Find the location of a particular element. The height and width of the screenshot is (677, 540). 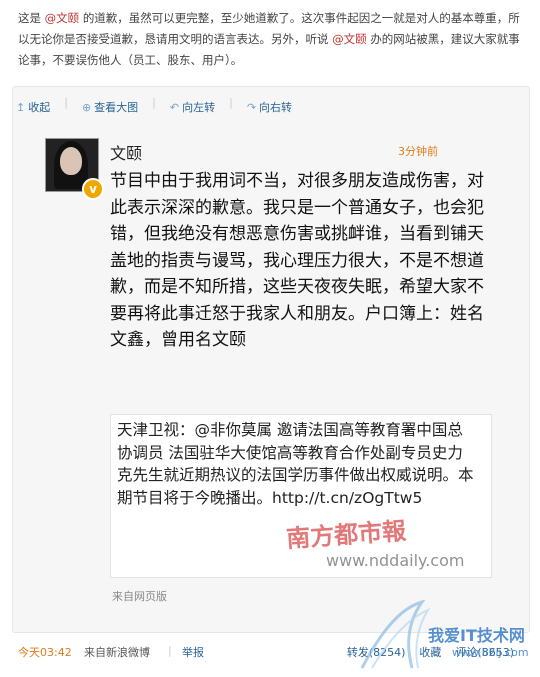

site-watermark-text: 我爱IT技术网 is located at coordinates (476, 635).